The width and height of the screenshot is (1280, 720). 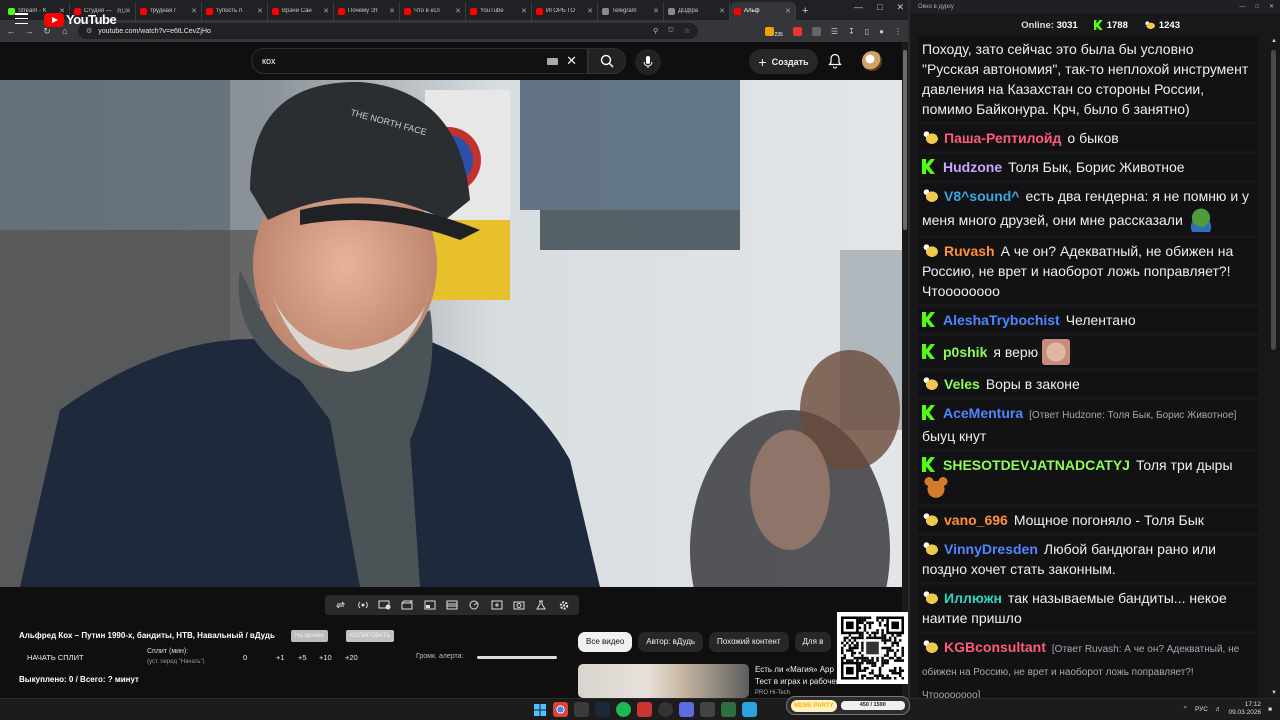 I want to click on chip-author: Автор: вДудь, so click(x=671, y=642).